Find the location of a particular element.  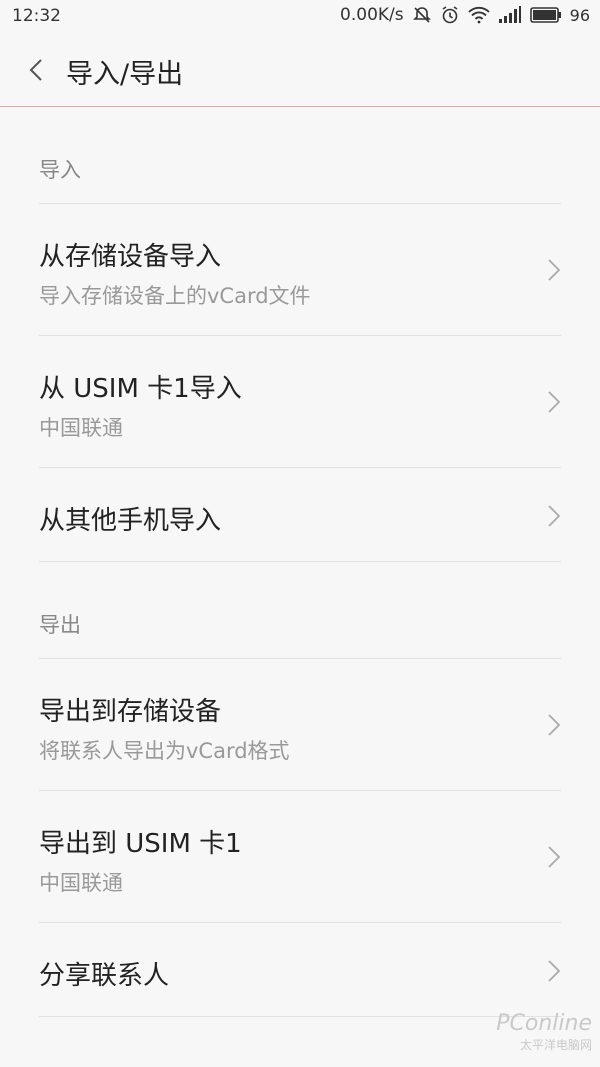

list-item-import-from-other-phone: 从其他手机导入 is located at coordinates (300, 515).